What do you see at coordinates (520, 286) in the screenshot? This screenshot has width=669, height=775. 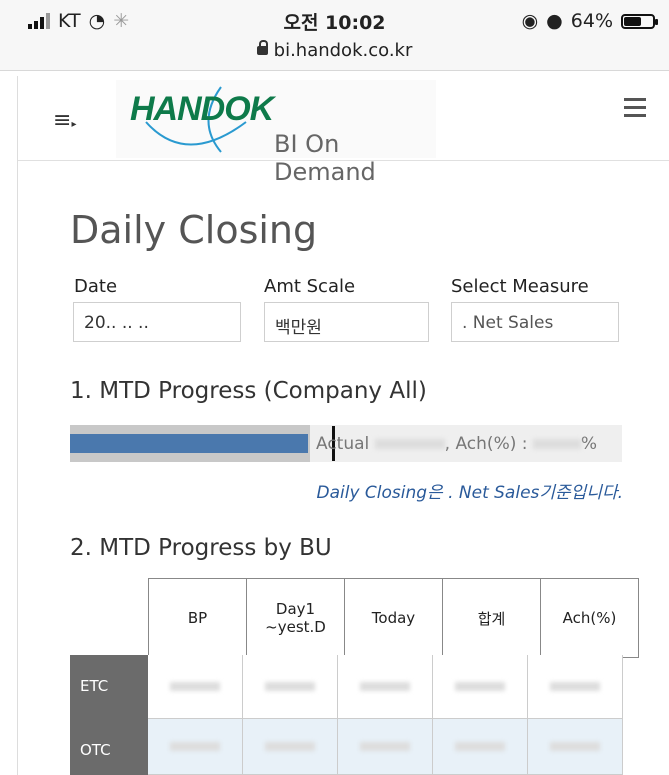 I see `measure-label: Select Measure` at bounding box center [520, 286].